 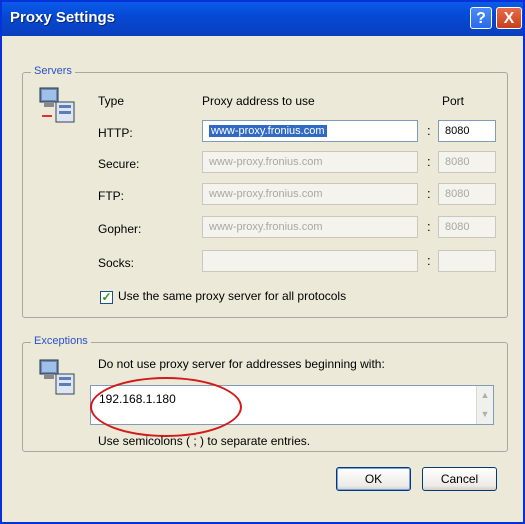 I want to click on servers-legend: Servers, so click(x=53, y=71).